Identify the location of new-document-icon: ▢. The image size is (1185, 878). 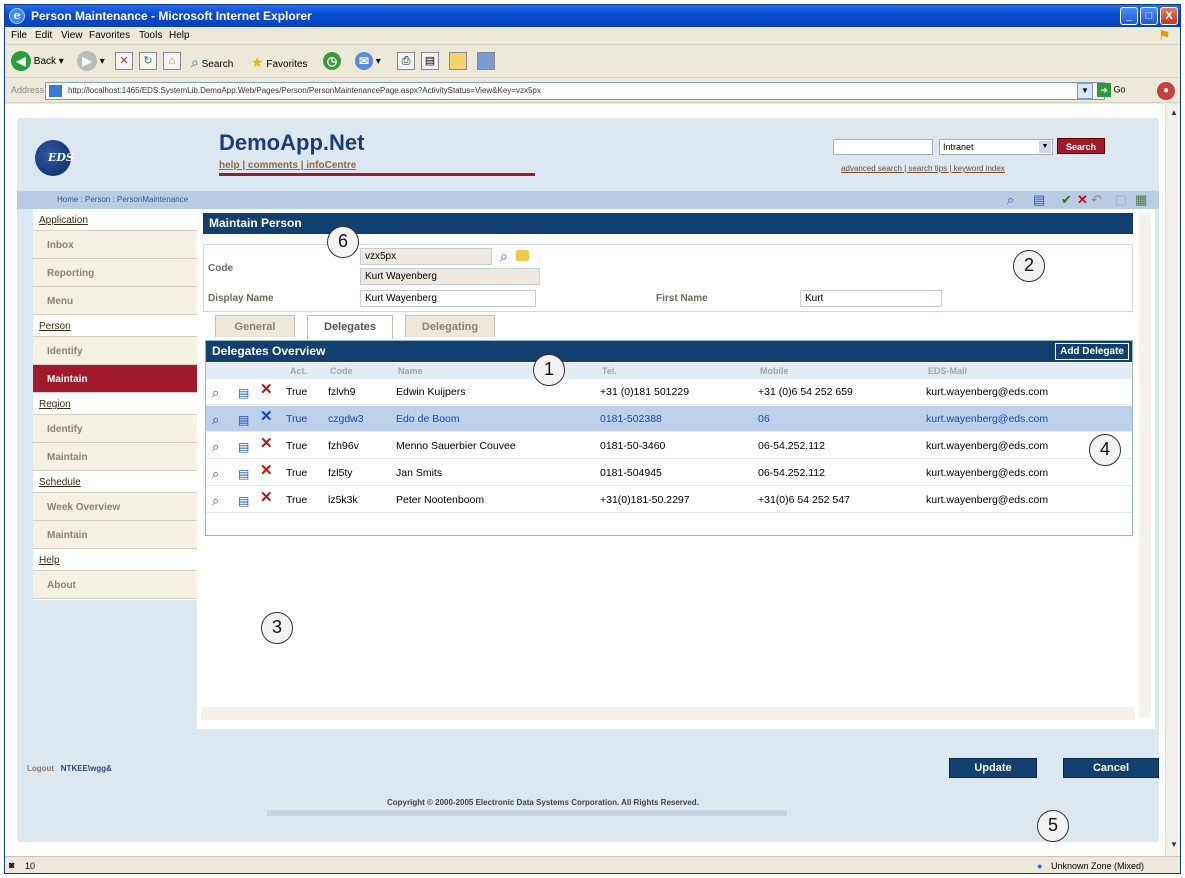
(1121, 200).